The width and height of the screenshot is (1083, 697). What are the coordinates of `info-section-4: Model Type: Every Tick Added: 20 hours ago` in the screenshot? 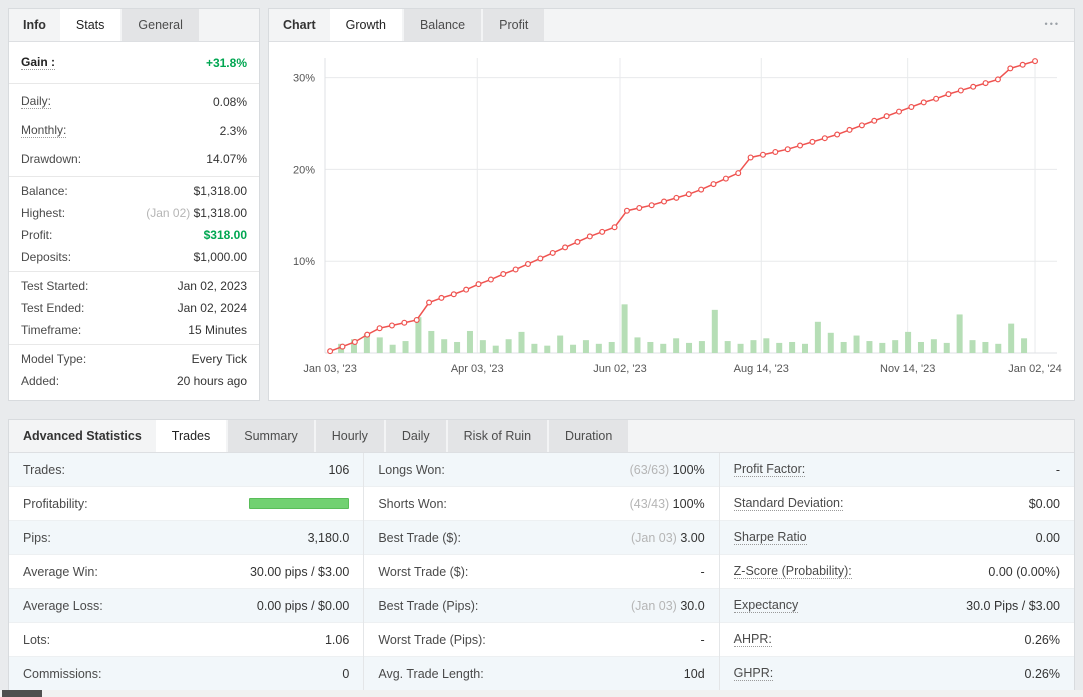 It's located at (134, 370).